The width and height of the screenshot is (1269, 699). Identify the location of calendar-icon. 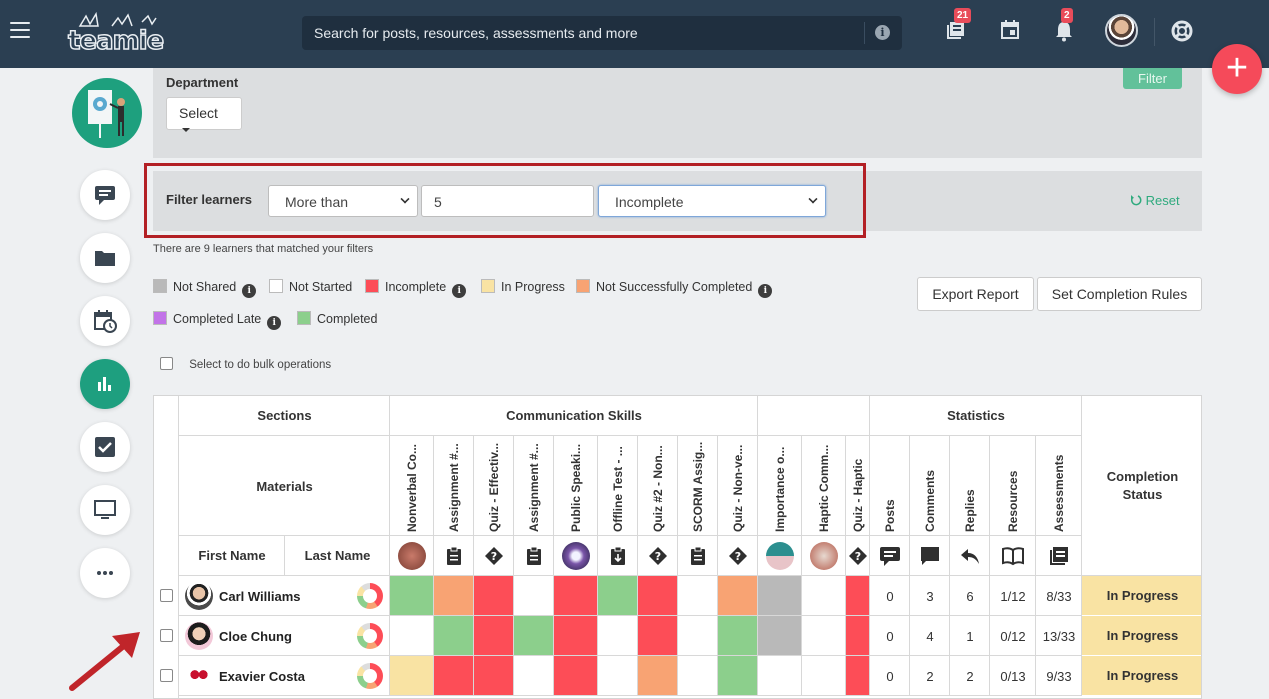
(1011, 31).